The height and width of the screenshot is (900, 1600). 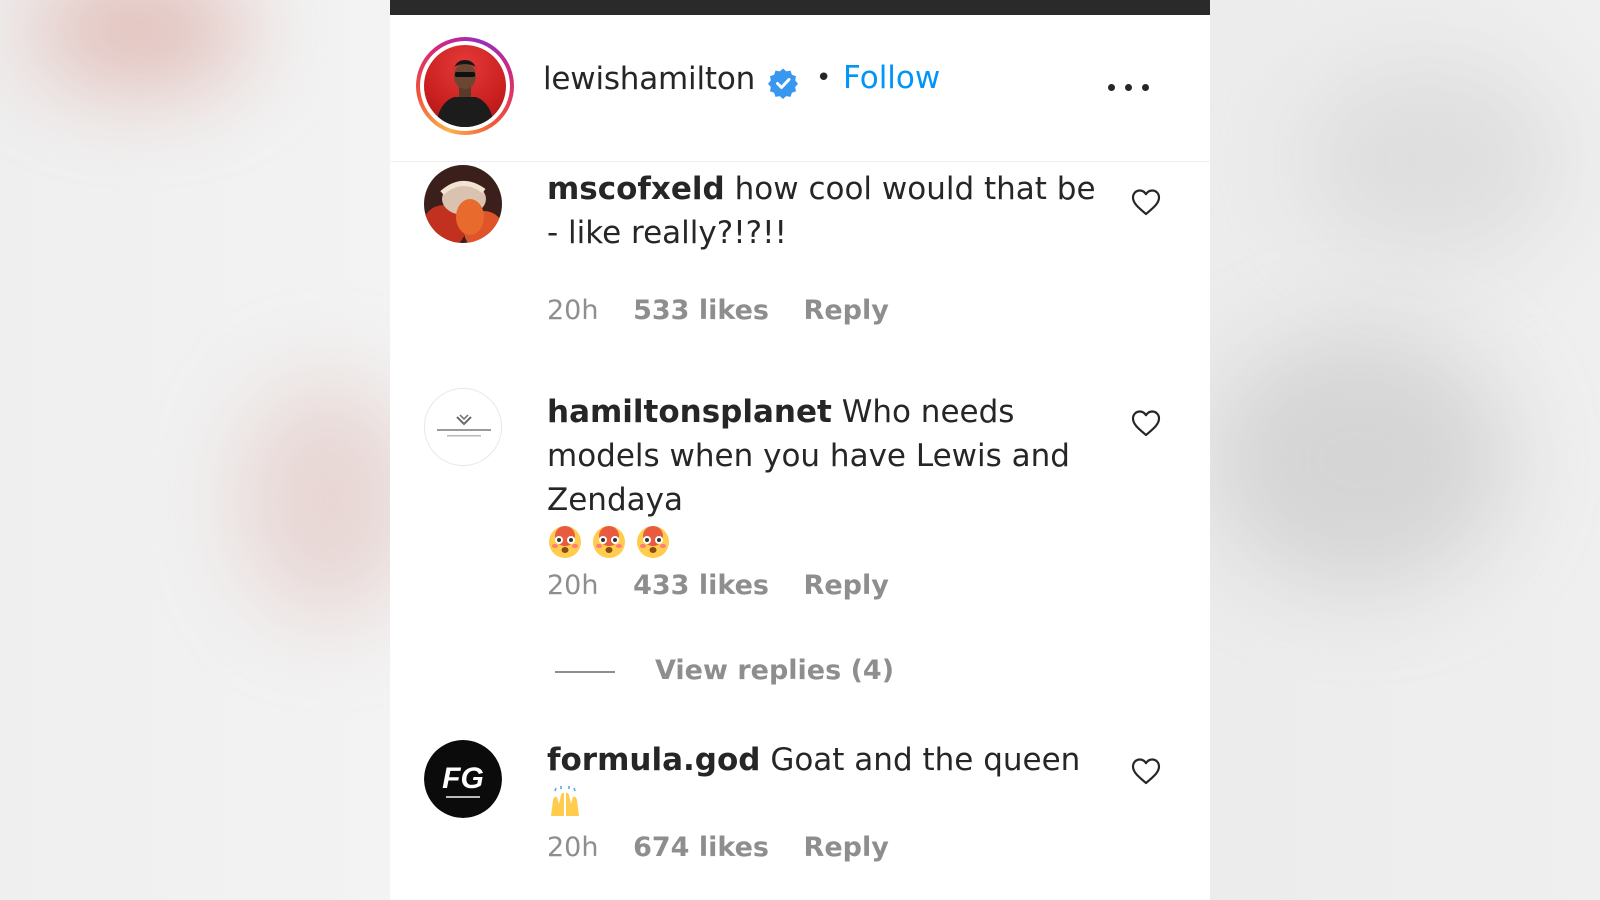 What do you see at coordinates (701, 847) in the screenshot?
I see `comment-likes: 674 likes` at bounding box center [701, 847].